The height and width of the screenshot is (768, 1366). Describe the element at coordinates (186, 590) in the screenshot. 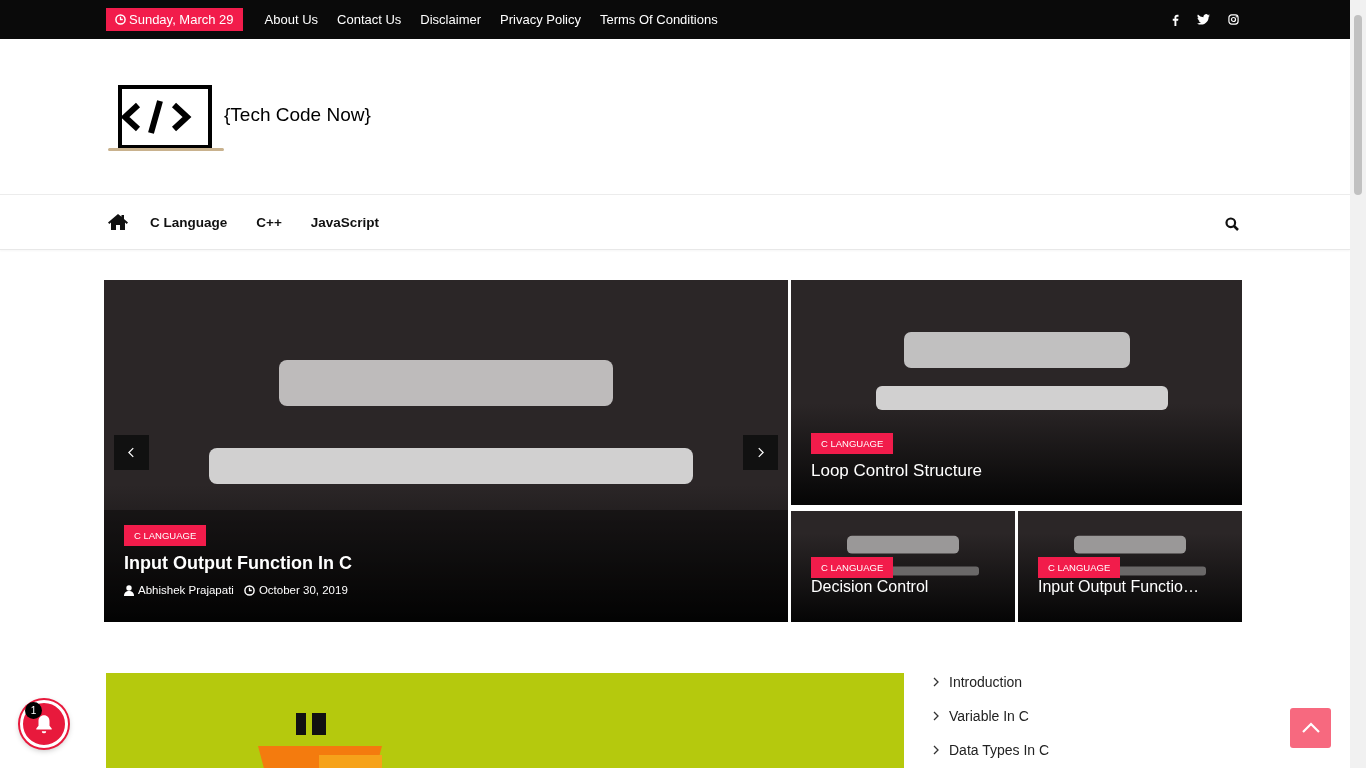

I see `author-text: Abhishek Prajapati` at that location.